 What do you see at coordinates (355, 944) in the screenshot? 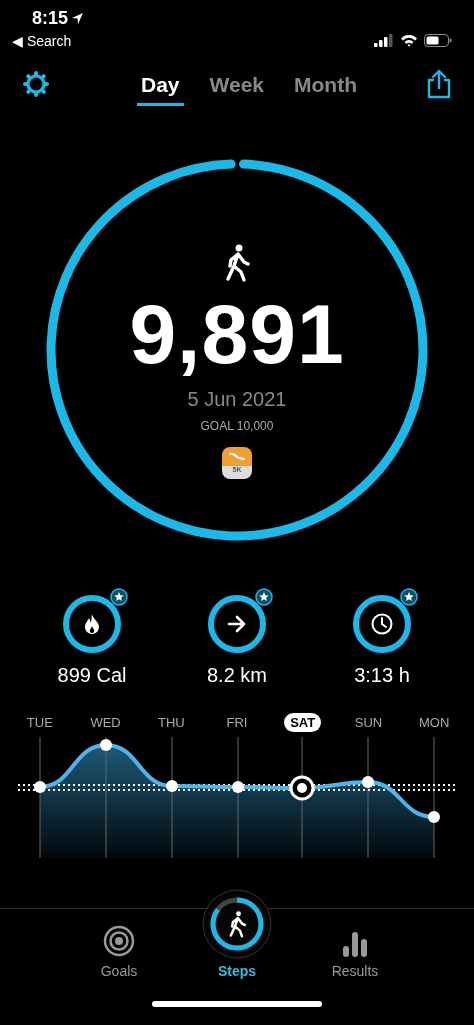
I see `bar-chart-icon` at bounding box center [355, 944].